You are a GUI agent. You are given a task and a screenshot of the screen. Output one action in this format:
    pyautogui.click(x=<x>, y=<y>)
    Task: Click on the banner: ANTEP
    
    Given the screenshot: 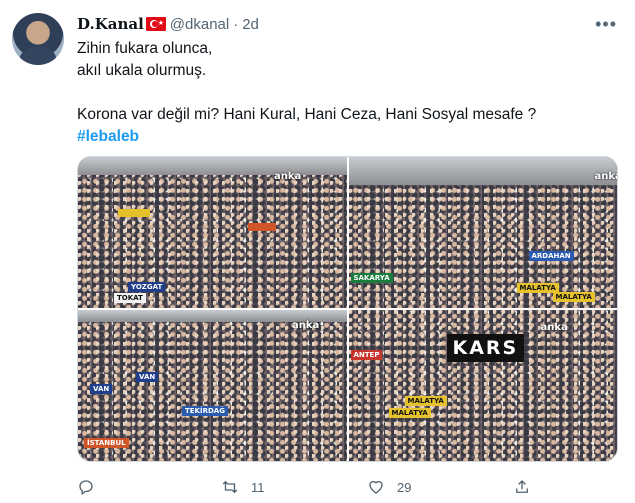 What is the action you would take?
    pyautogui.click(x=366, y=355)
    